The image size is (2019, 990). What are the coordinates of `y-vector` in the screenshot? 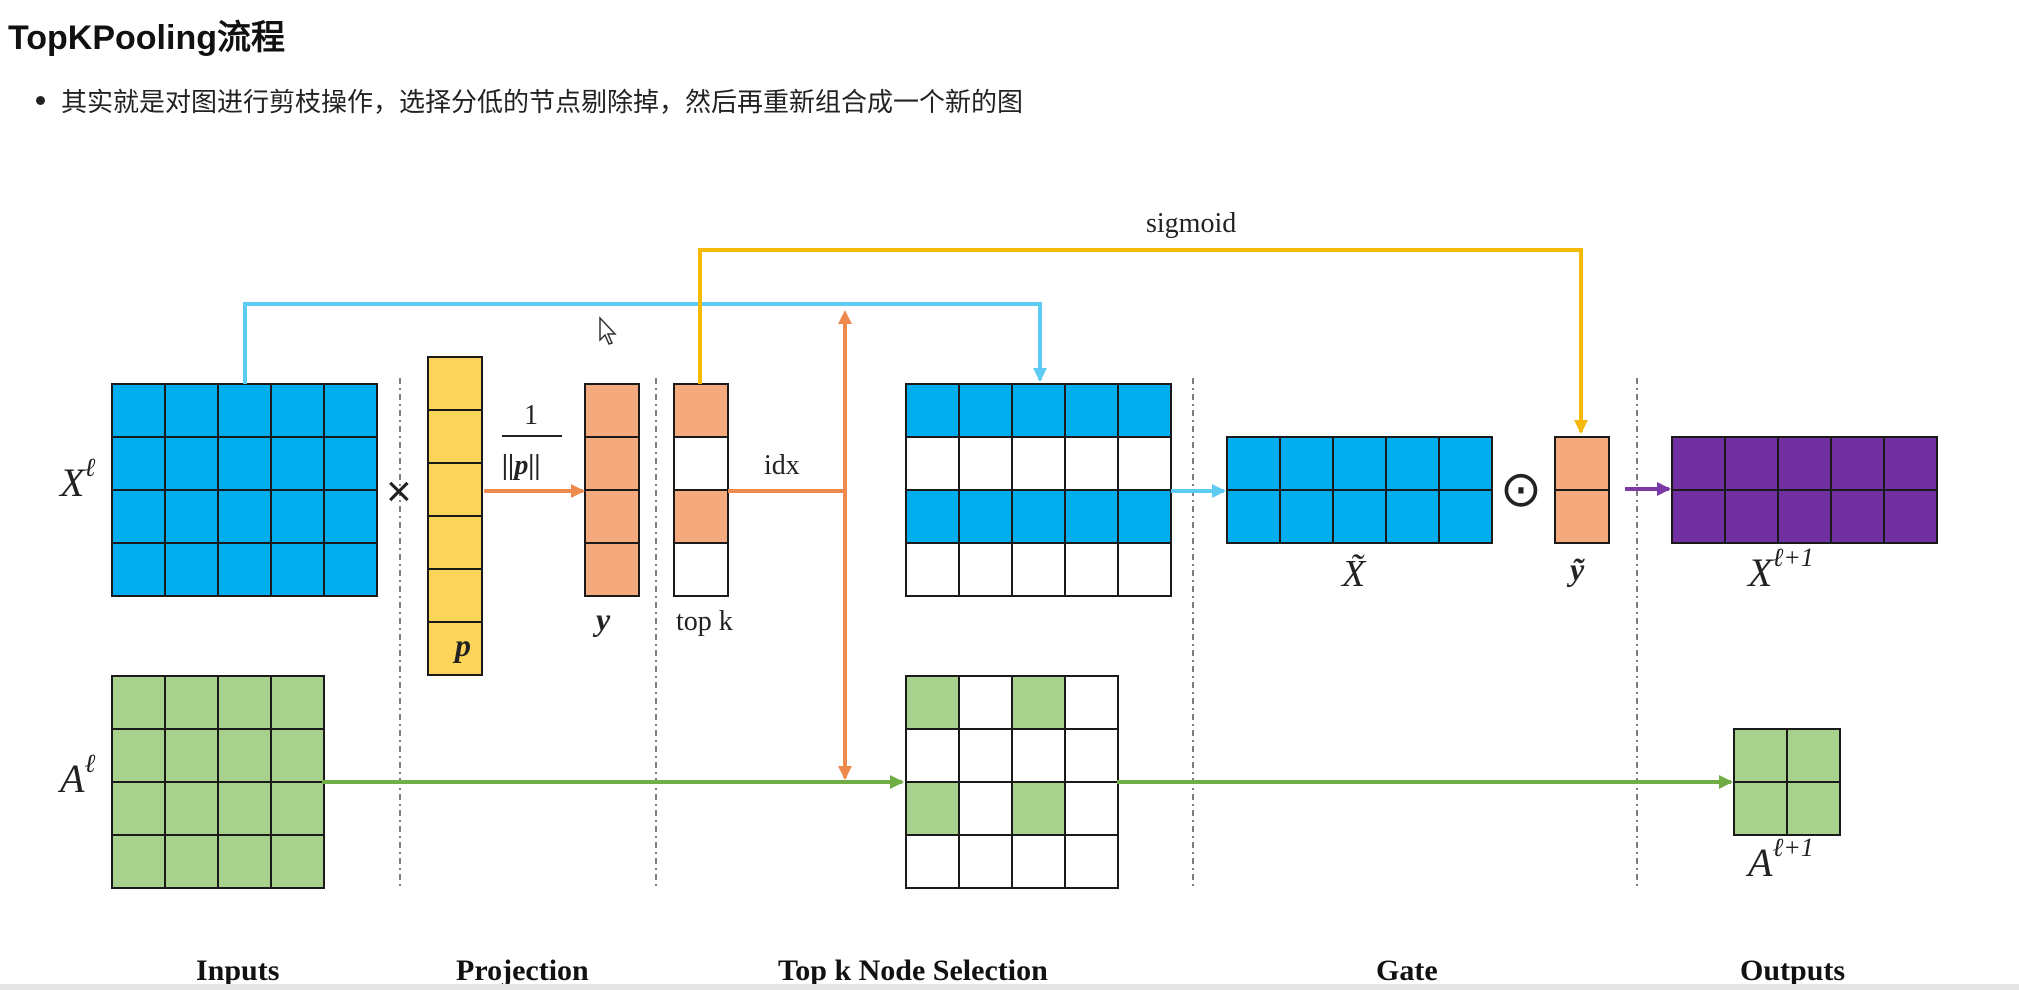 It's located at (612, 490).